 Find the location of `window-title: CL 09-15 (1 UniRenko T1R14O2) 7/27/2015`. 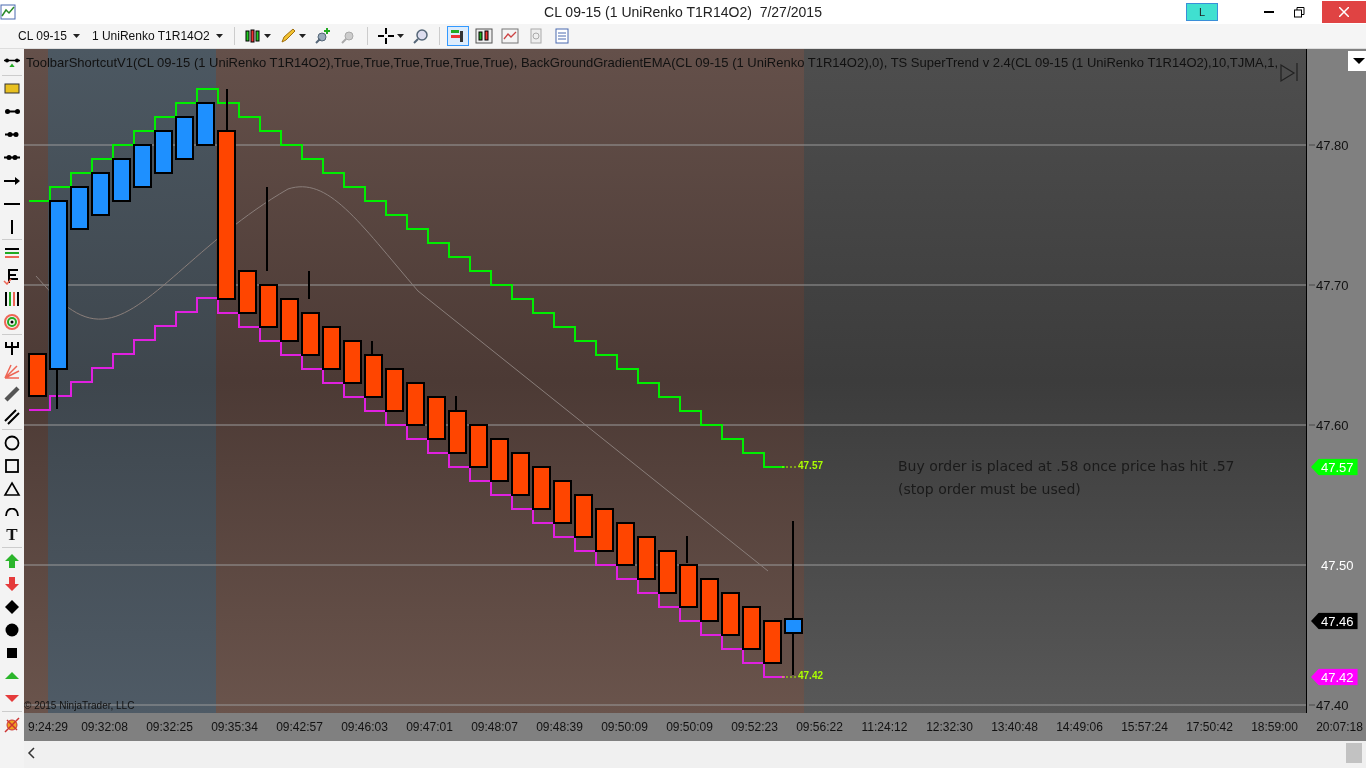

window-title: CL 09-15 (1 UniRenko T1R14O2) 7/27/2015 is located at coordinates (683, 12).